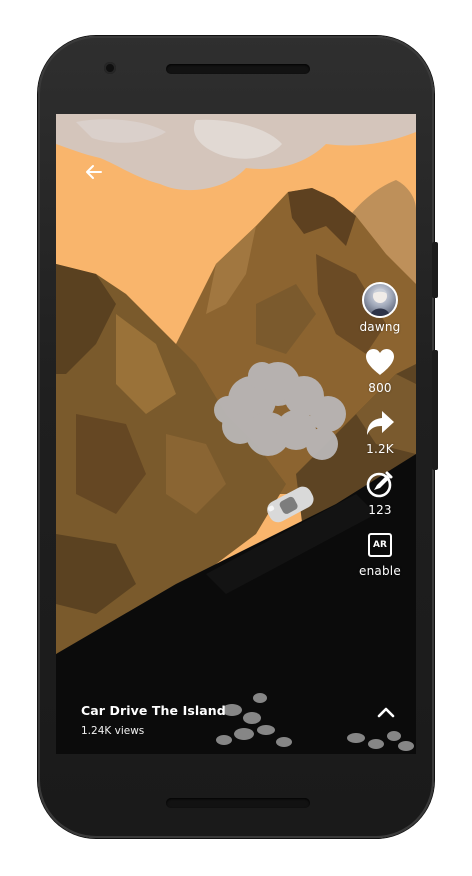 The image size is (472, 876). Describe the element at coordinates (113, 731) in the screenshot. I see `video-views: 1.24K views` at that location.